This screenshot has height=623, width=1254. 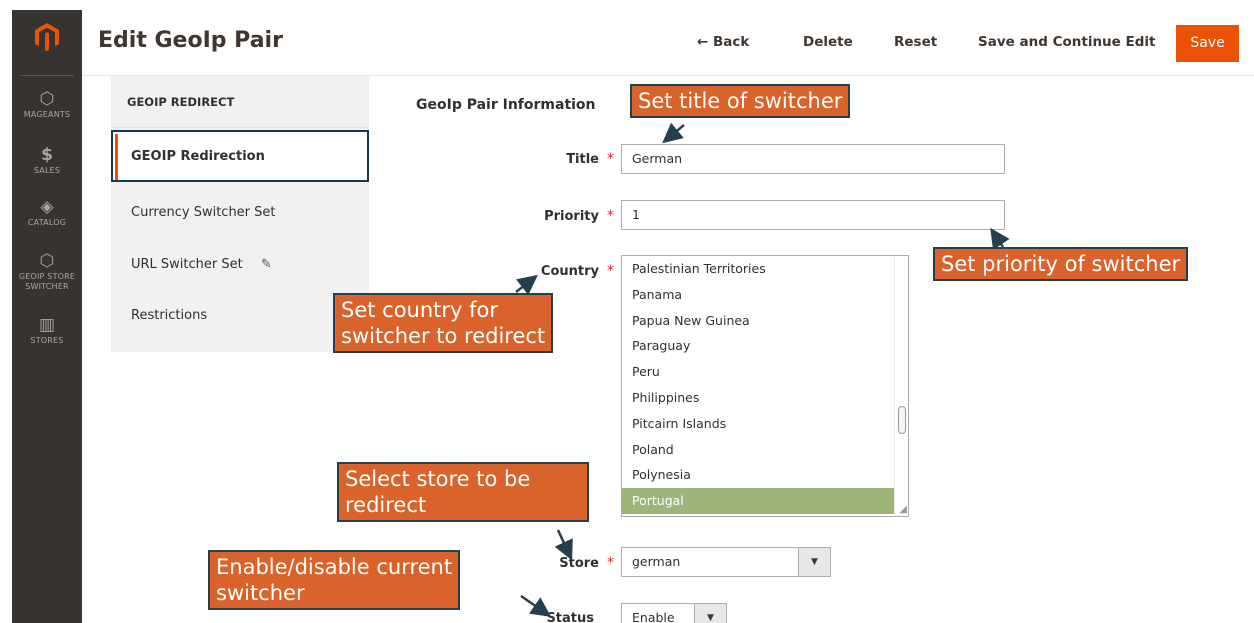 I want to click on priority-label-text: Priority, so click(x=571, y=216).